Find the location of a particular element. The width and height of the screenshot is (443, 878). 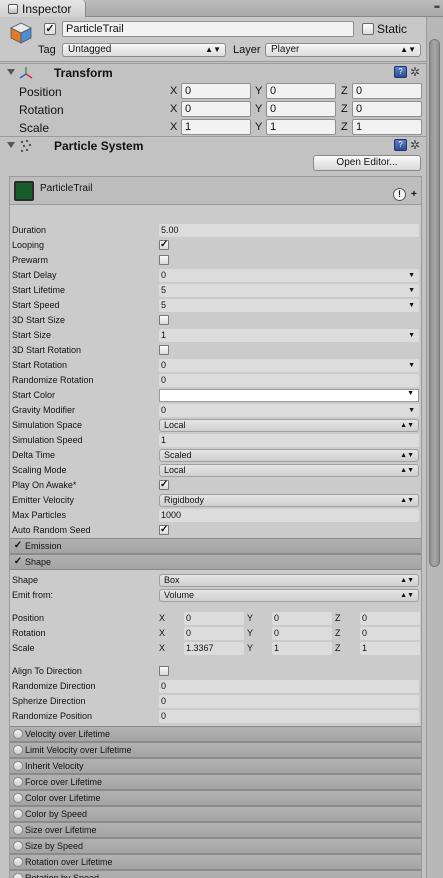

gameobject-name-field: ParticleTrail is located at coordinates (208, 29).